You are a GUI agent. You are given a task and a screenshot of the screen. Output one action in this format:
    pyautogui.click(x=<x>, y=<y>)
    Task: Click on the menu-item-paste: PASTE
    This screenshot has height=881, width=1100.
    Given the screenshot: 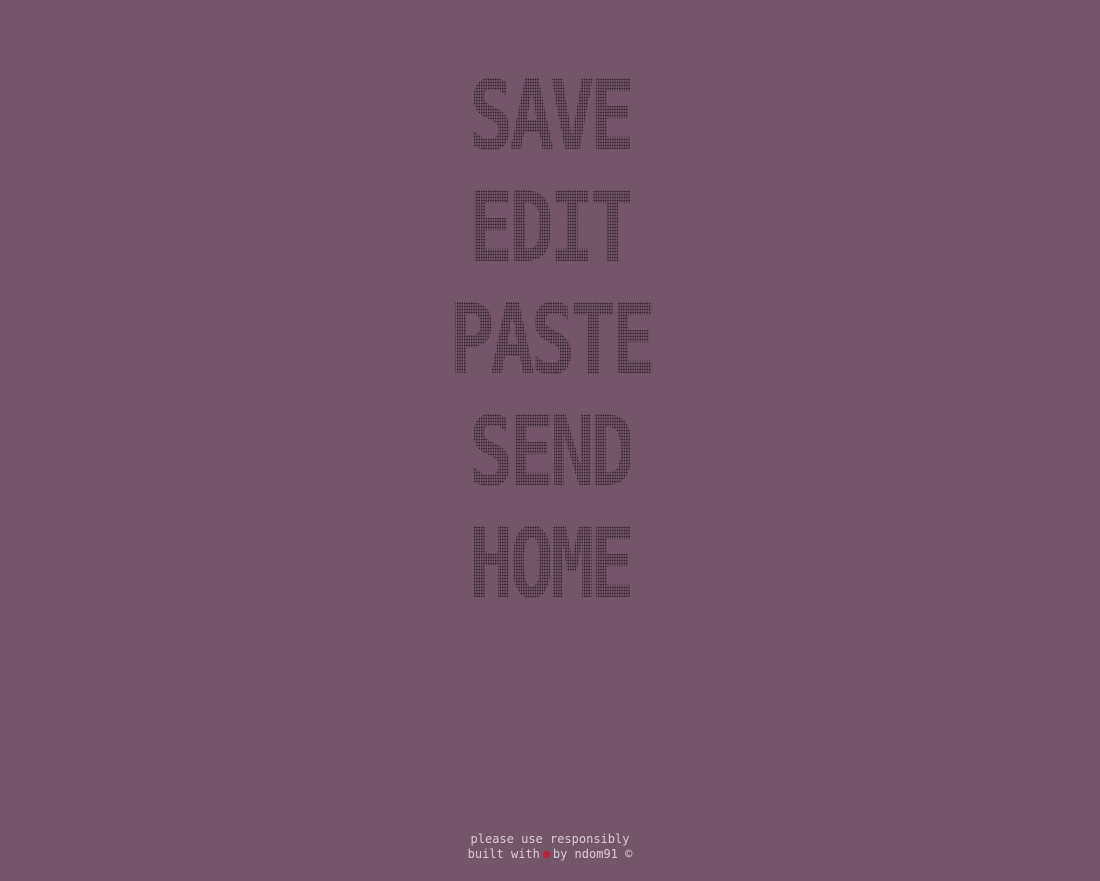 What is the action you would take?
    pyautogui.click(x=550, y=340)
    